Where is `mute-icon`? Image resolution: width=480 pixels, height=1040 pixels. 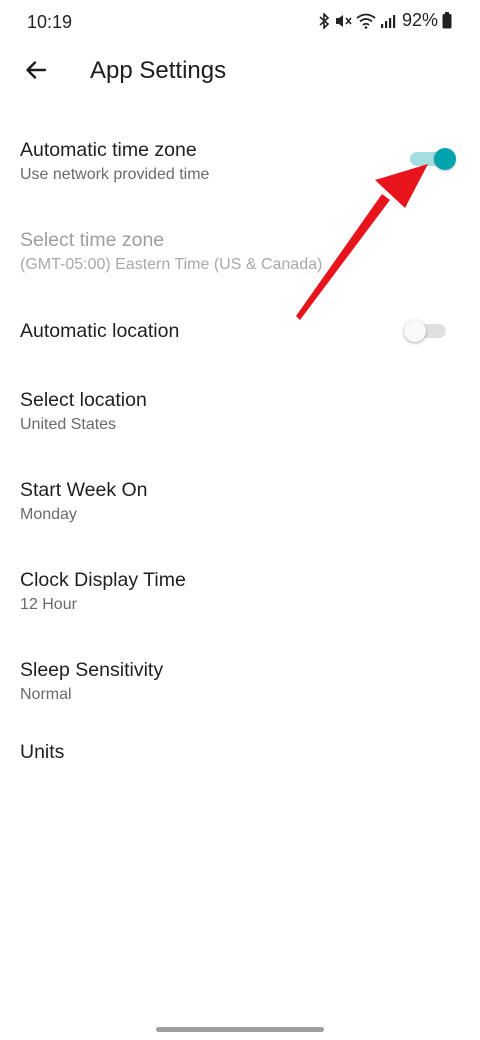 mute-icon is located at coordinates (343, 21).